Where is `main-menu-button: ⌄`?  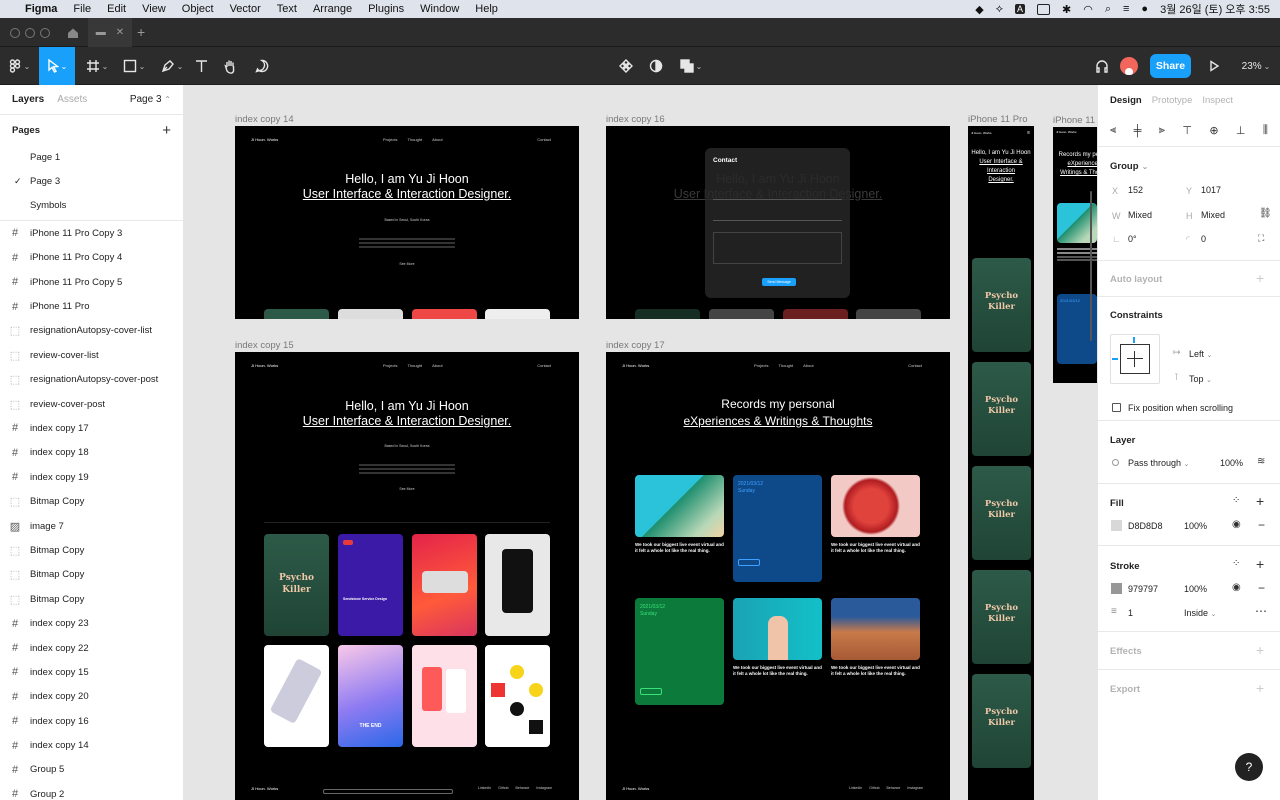 main-menu-button: ⌄ is located at coordinates (19, 66).